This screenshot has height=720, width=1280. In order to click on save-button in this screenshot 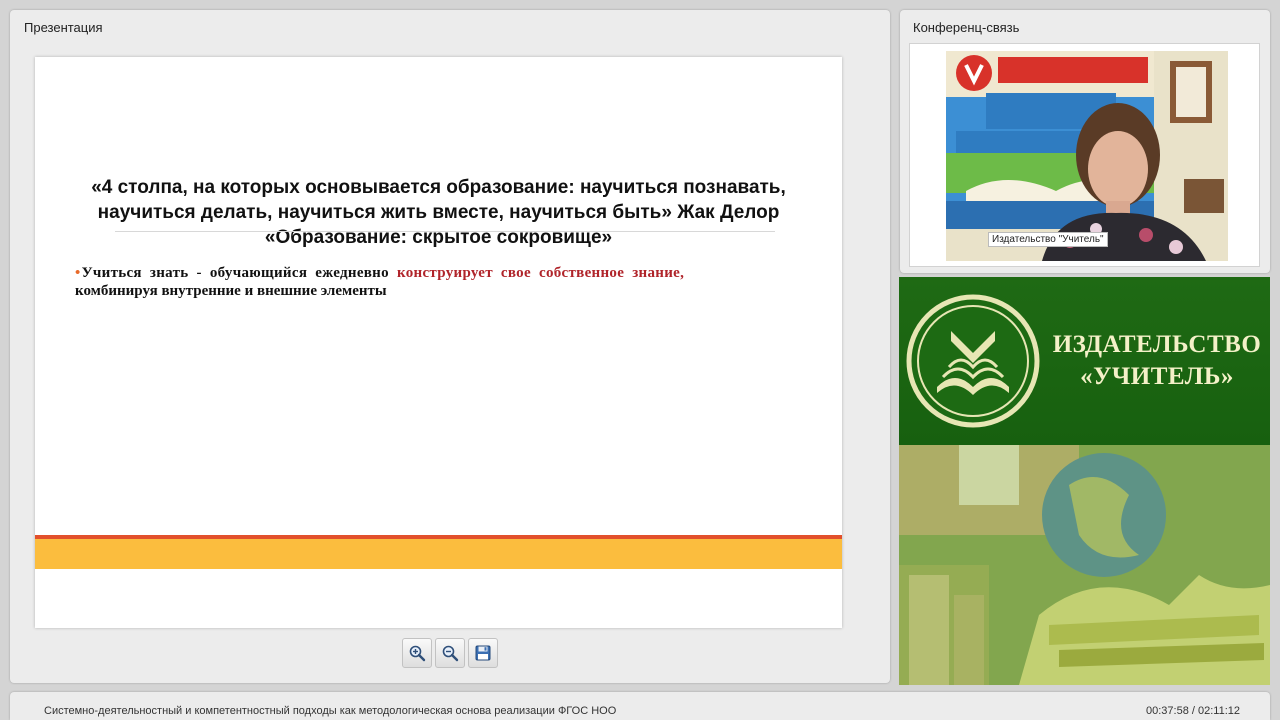, I will do `click(483, 653)`.